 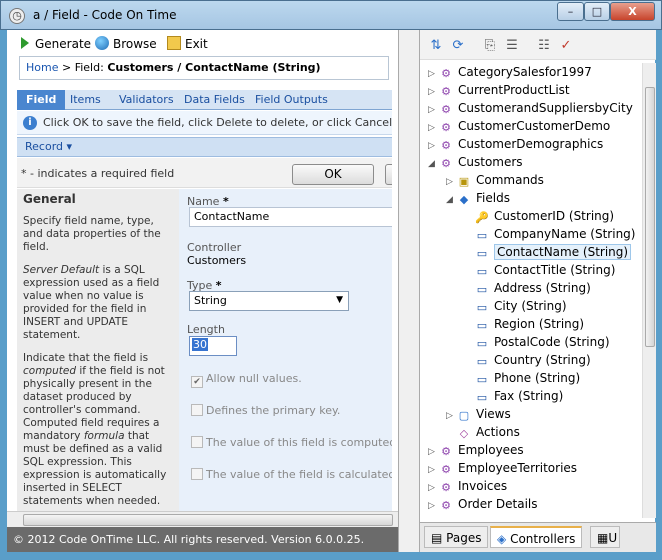 What do you see at coordinates (565, 234) in the screenshot?
I see `tree-node-label: CompanyName (String)` at bounding box center [565, 234].